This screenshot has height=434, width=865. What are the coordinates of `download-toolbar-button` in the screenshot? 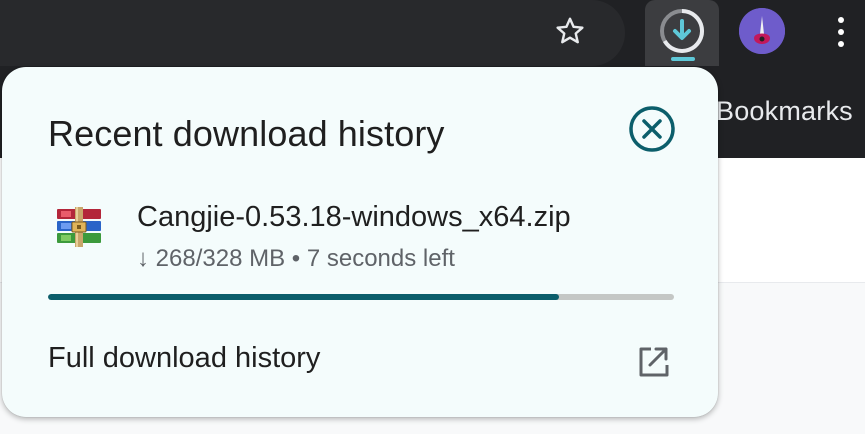 It's located at (682, 33).